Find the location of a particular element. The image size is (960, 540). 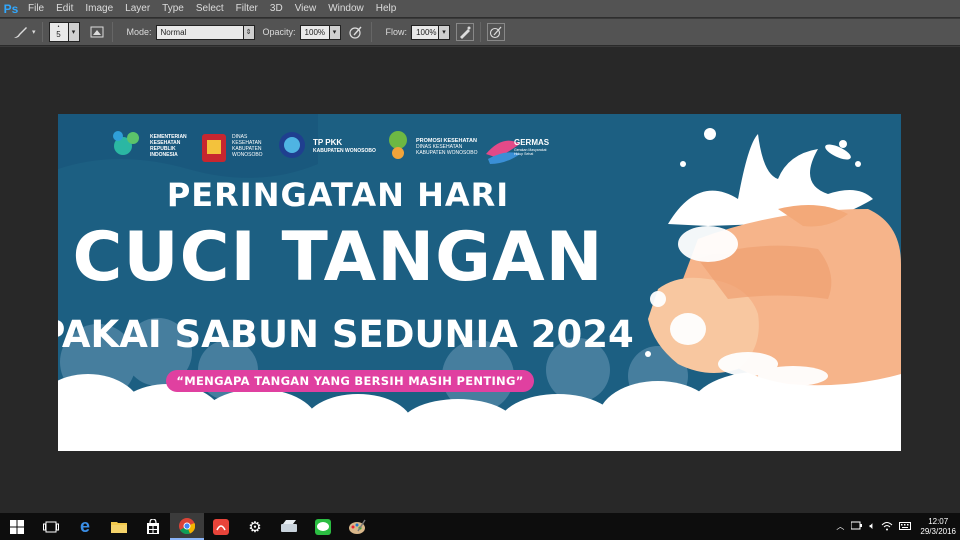

mode-chevron-icon: ⇕ is located at coordinates (249, 32).